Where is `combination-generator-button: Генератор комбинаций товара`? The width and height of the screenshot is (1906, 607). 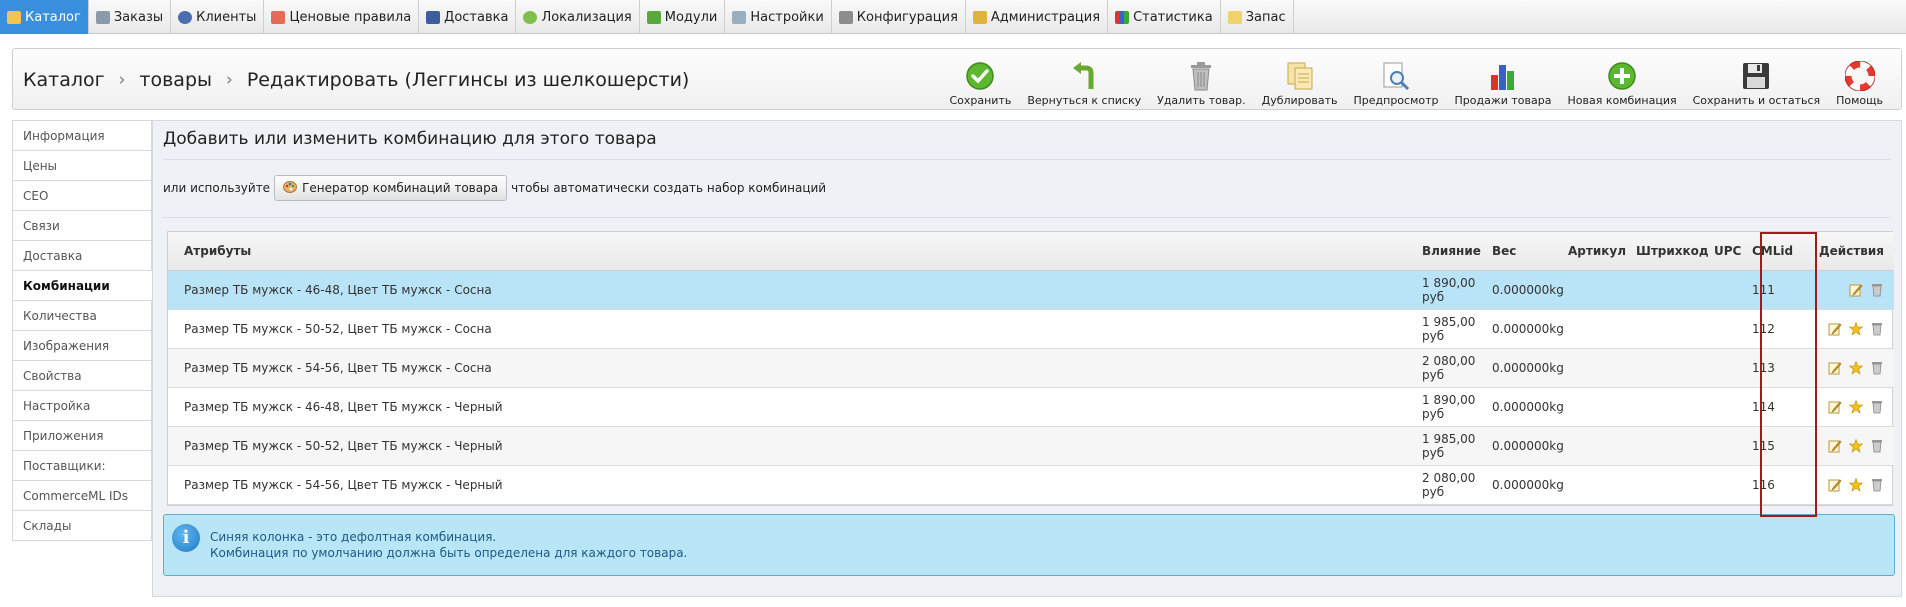
combination-generator-button: Генератор комбинаций товара is located at coordinates (391, 188).